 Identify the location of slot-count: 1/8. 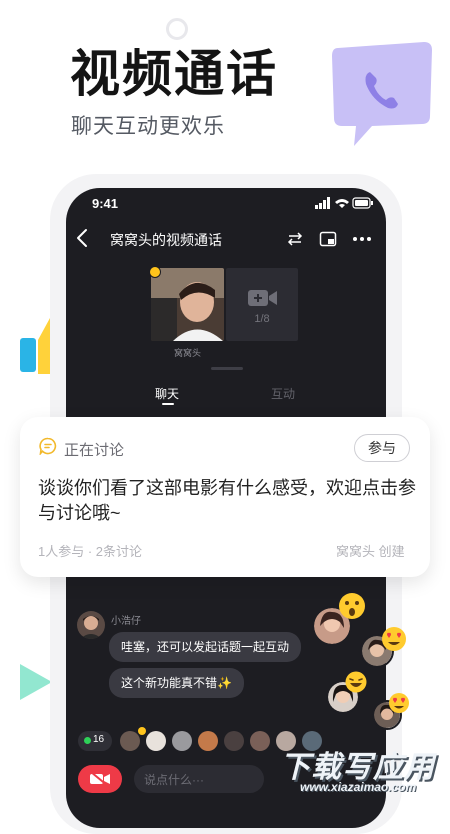
(262, 319).